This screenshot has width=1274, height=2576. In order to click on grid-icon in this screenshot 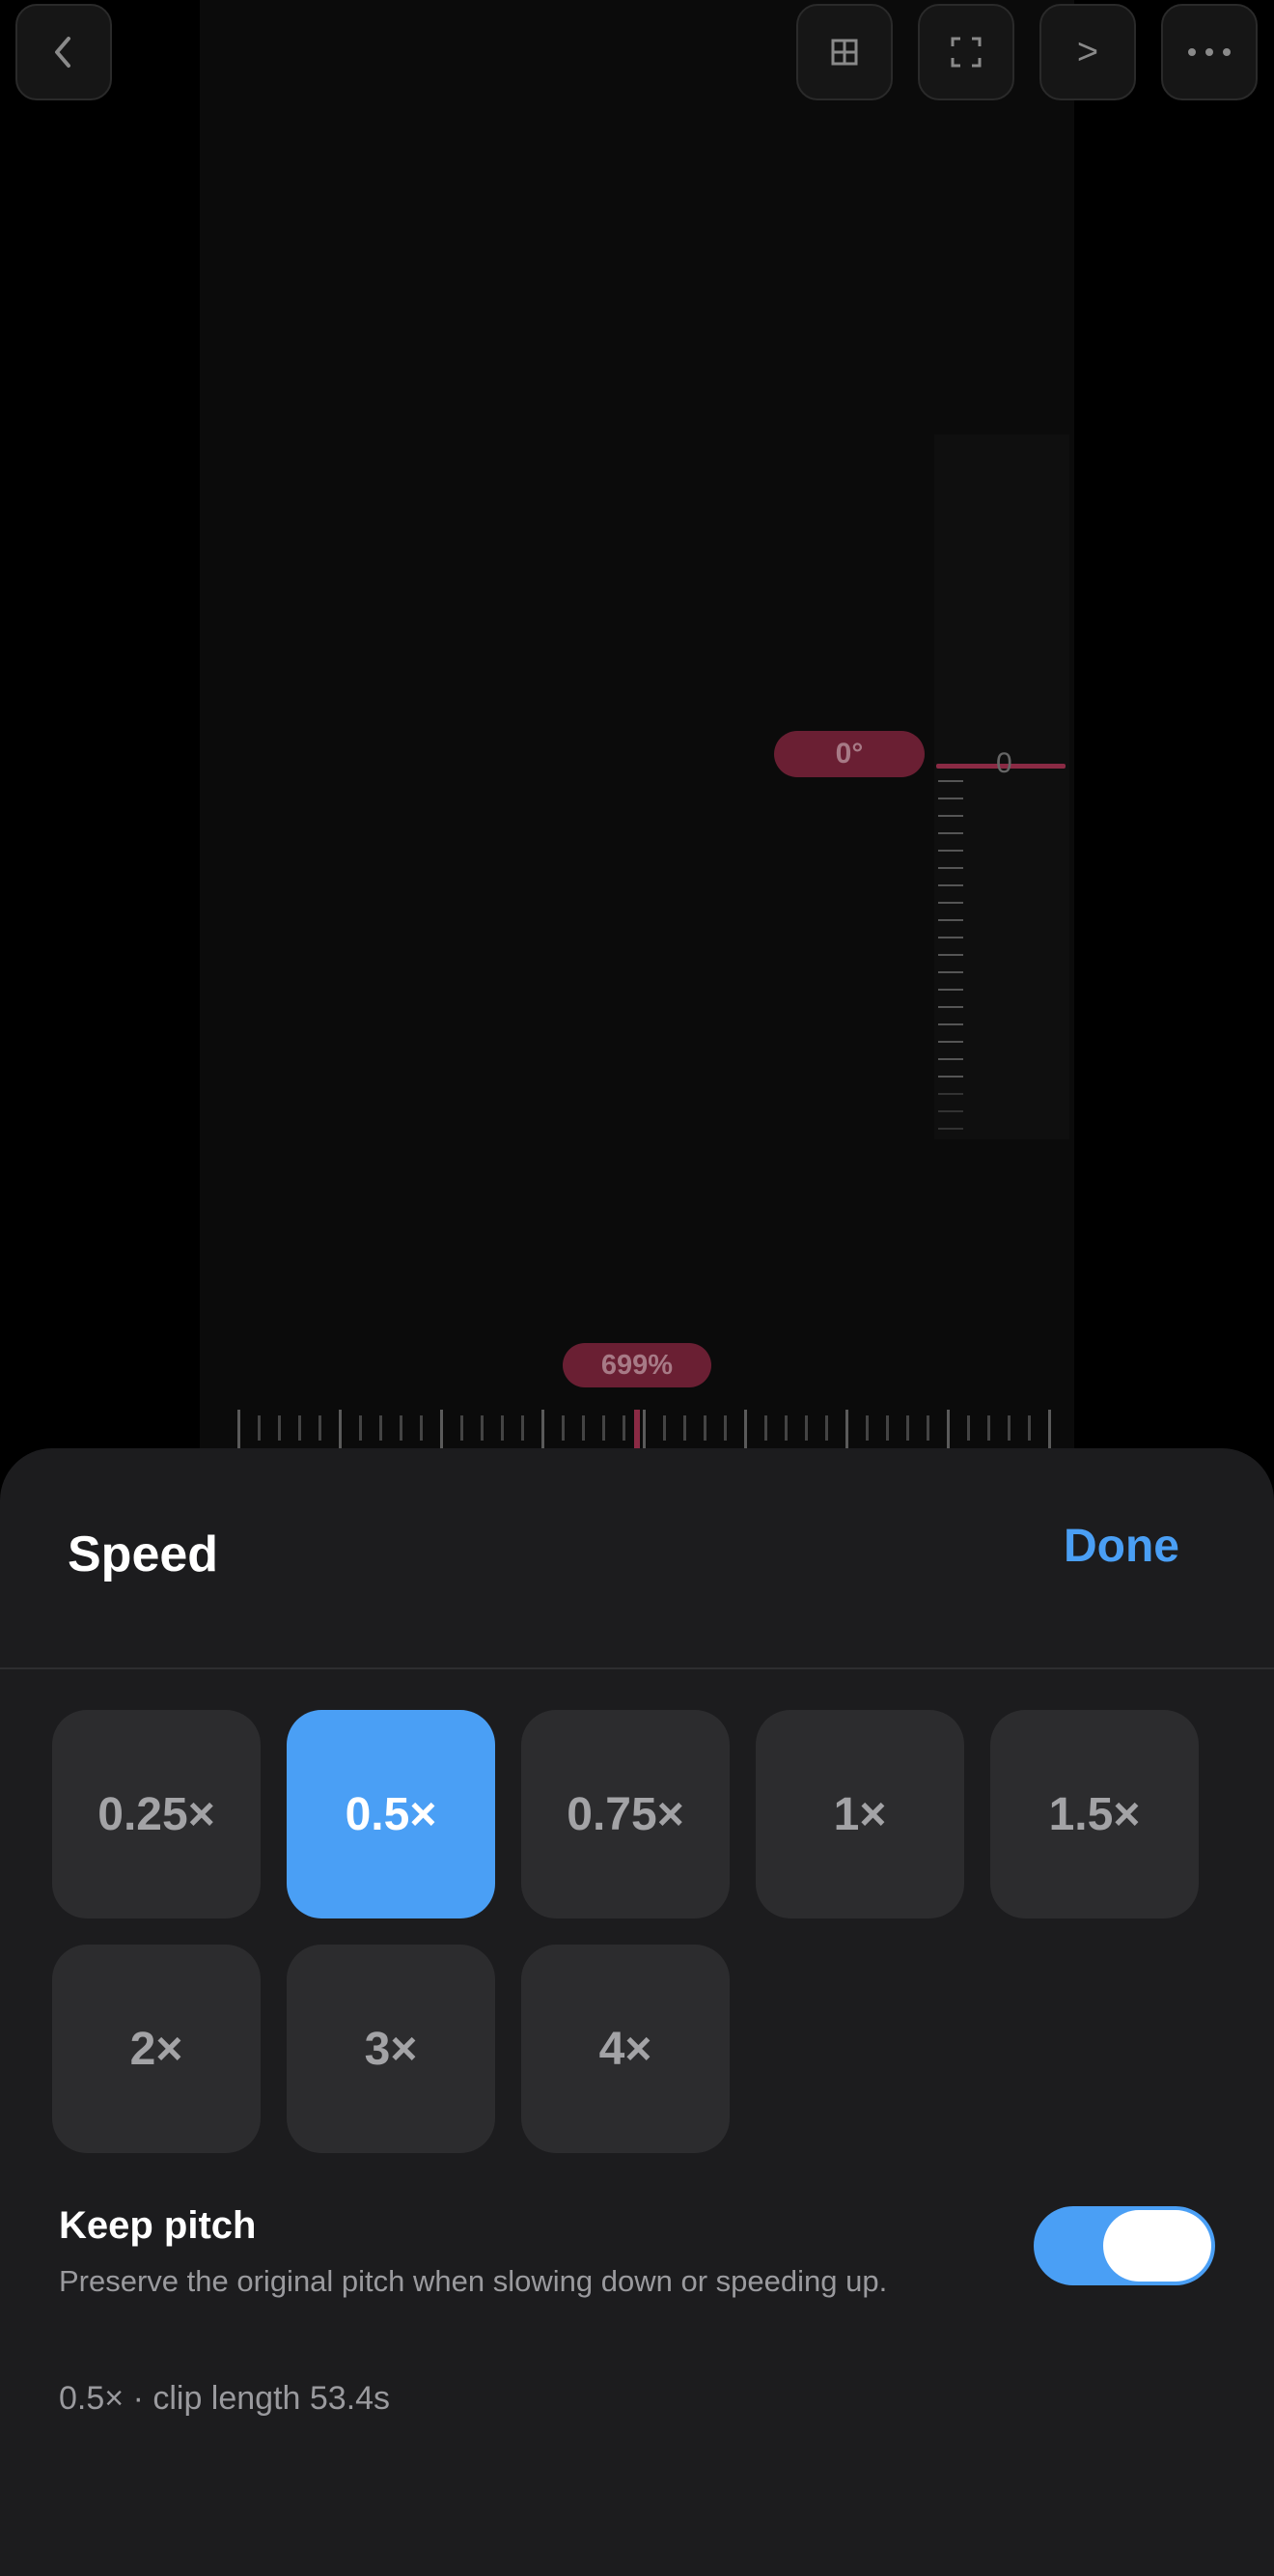, I will do `click(844, 53)`.